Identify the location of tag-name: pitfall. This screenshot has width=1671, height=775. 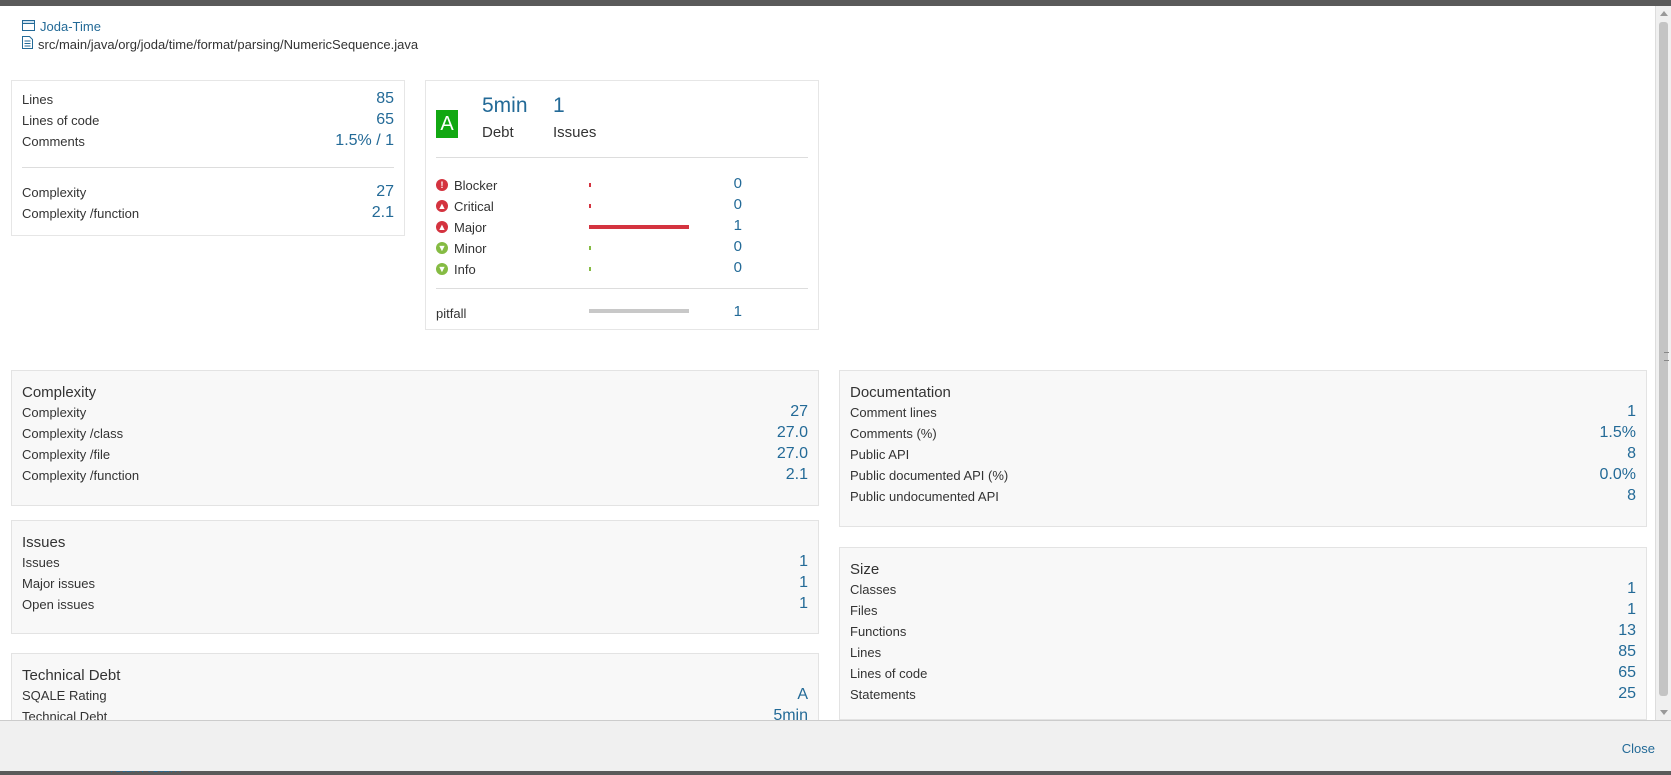
(451, 313).